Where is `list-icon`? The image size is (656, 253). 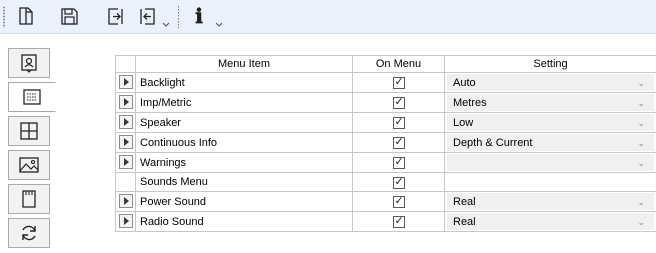
list-icon is located at coordinates (32, 97).